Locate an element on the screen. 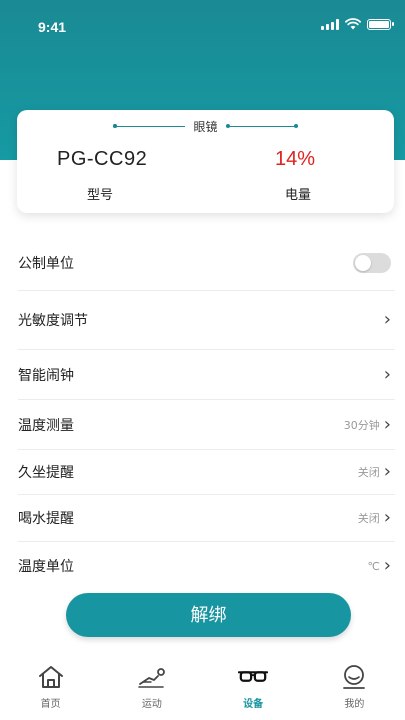 This screenshot has width=405, height=720. tab-device: 设备 is located at coordinates (253, 688).